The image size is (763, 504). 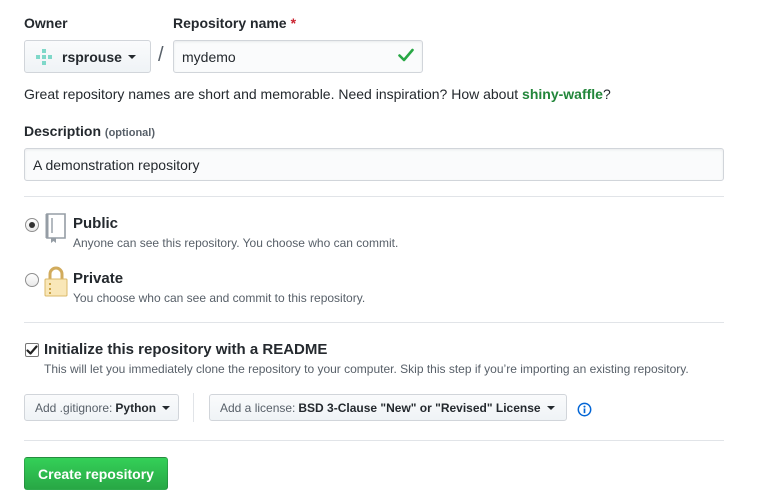 I want to click on repo-book-icon, so click(x=56, y=229).